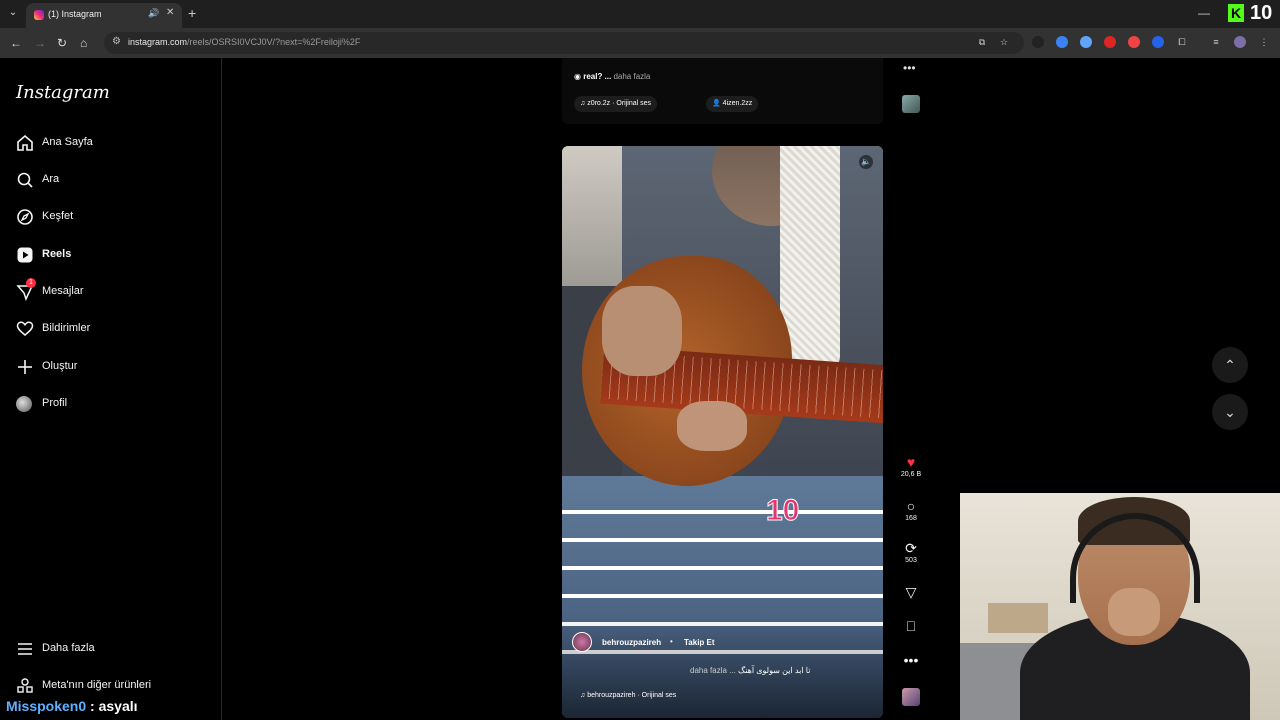 The height and width of the screenshot is (720, 1280). Describe the element at coordinates (111, 368) in the screenshot. I see `sidebar-item-create: Oluştur` at that location.